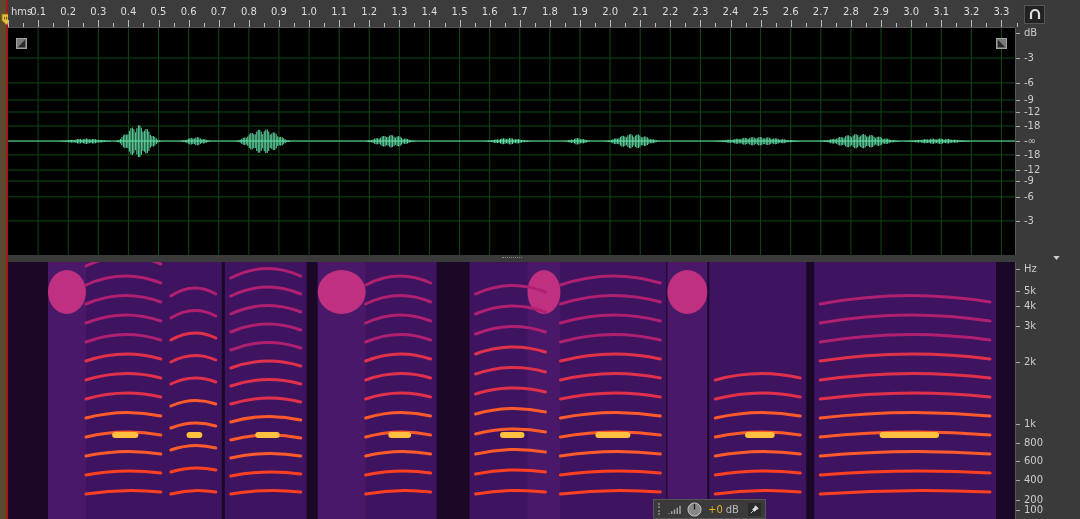  What do you see at coordinates (640, 11) in the screenshot?
I see `ruler-label: 2.1` at bounding box center [640, 11].